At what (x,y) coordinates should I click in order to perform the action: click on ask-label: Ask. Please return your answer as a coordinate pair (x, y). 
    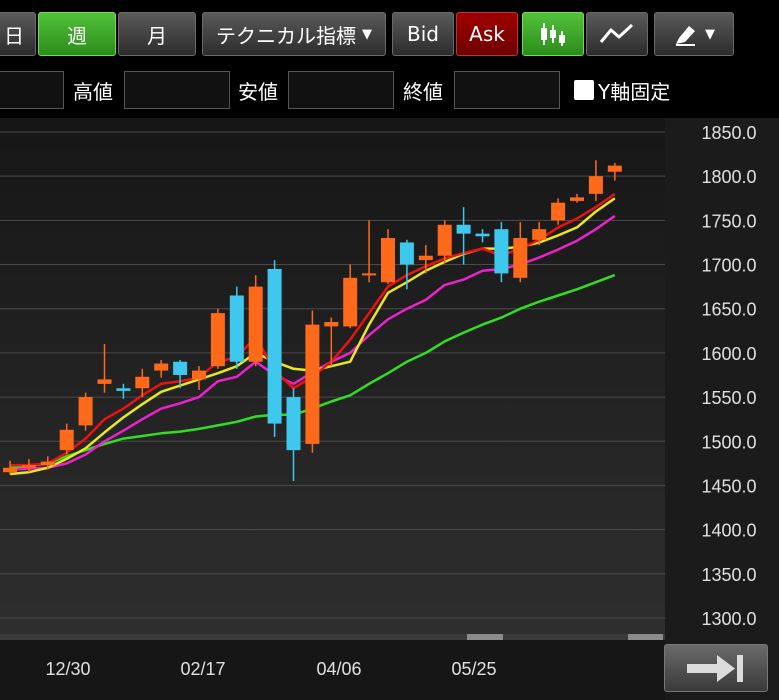
    Looking at the image, I should click on (487, 34).